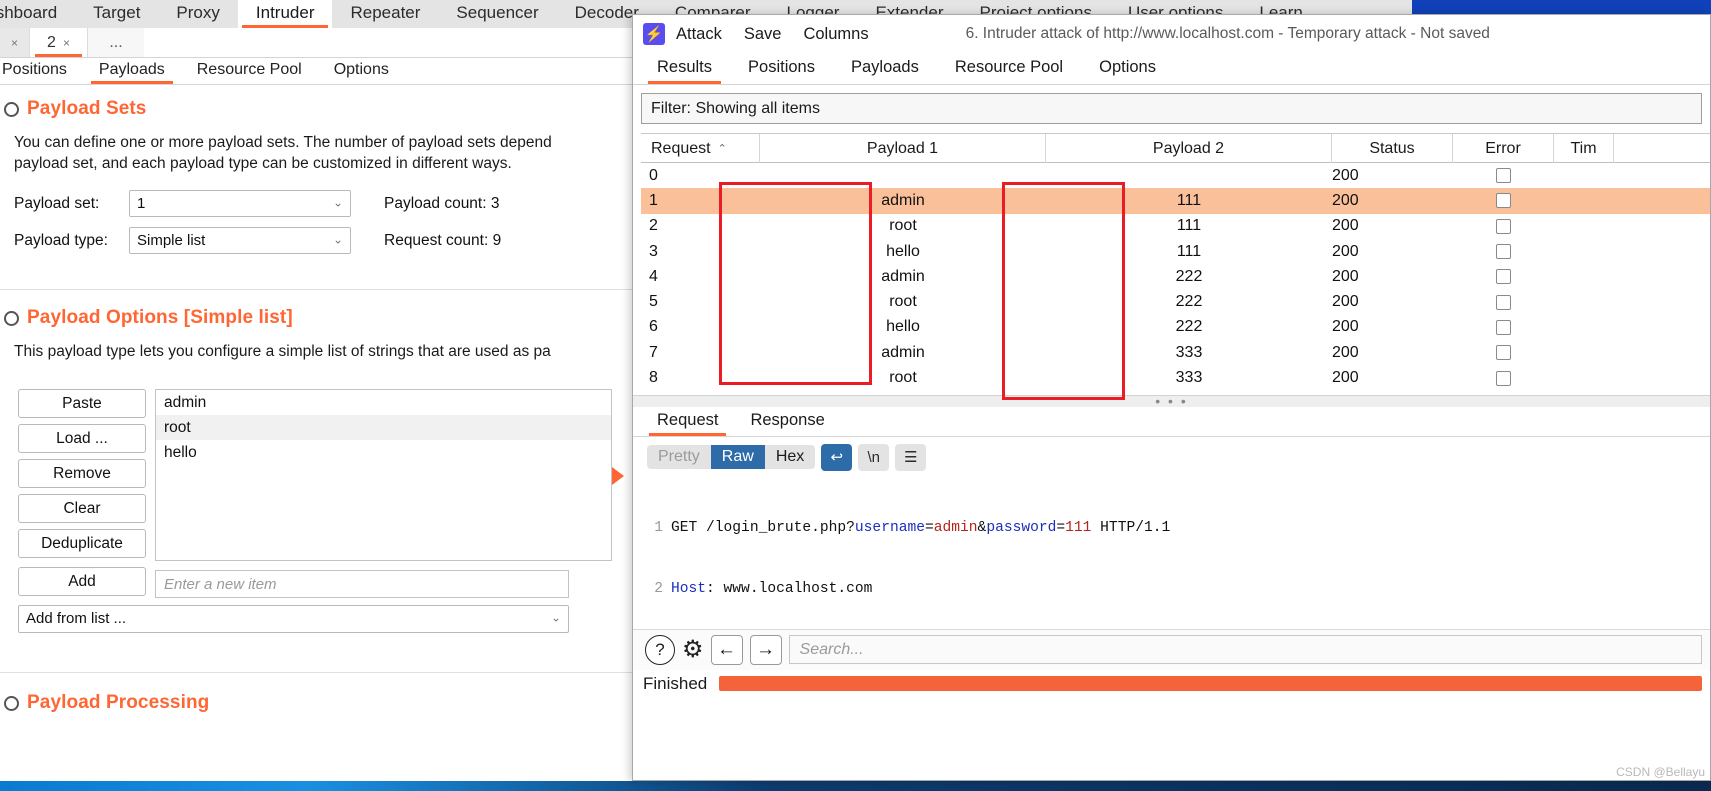 This screenshot has width=1711, height=791. Describe the element at coordinates (1175, 352) in the screenshot. I see `table-row: 7 admin 333 200` at that location.